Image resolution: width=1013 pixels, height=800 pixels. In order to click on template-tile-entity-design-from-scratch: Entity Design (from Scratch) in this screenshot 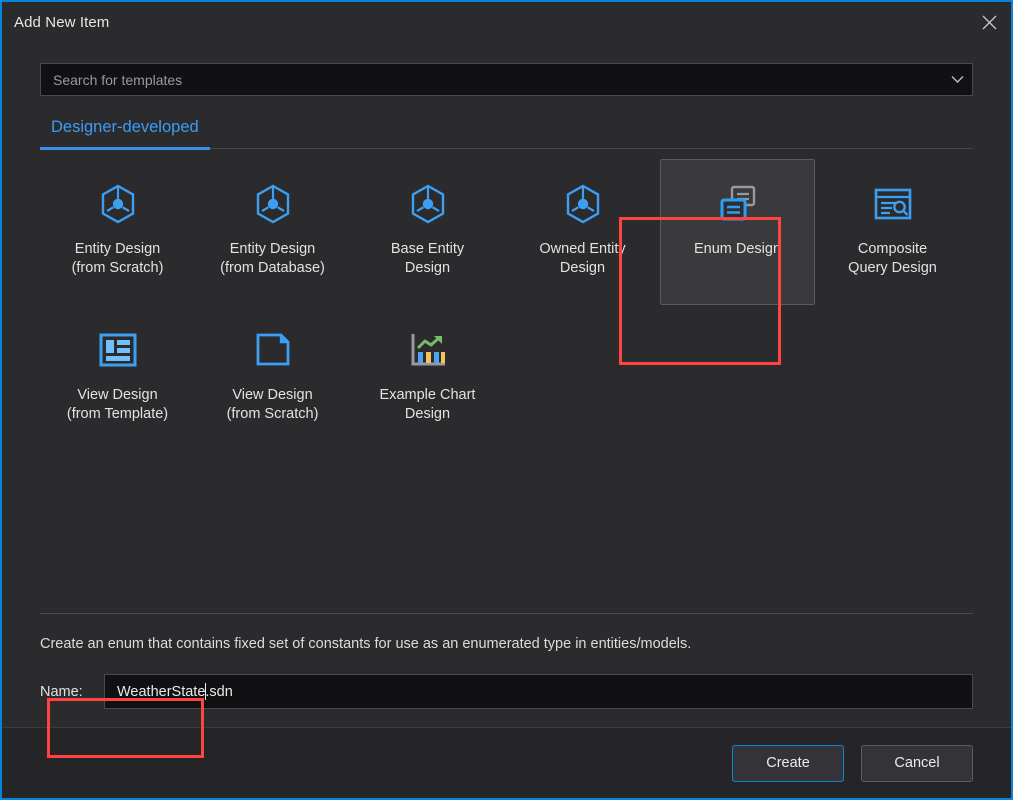, I will do `click(117, 232)`.